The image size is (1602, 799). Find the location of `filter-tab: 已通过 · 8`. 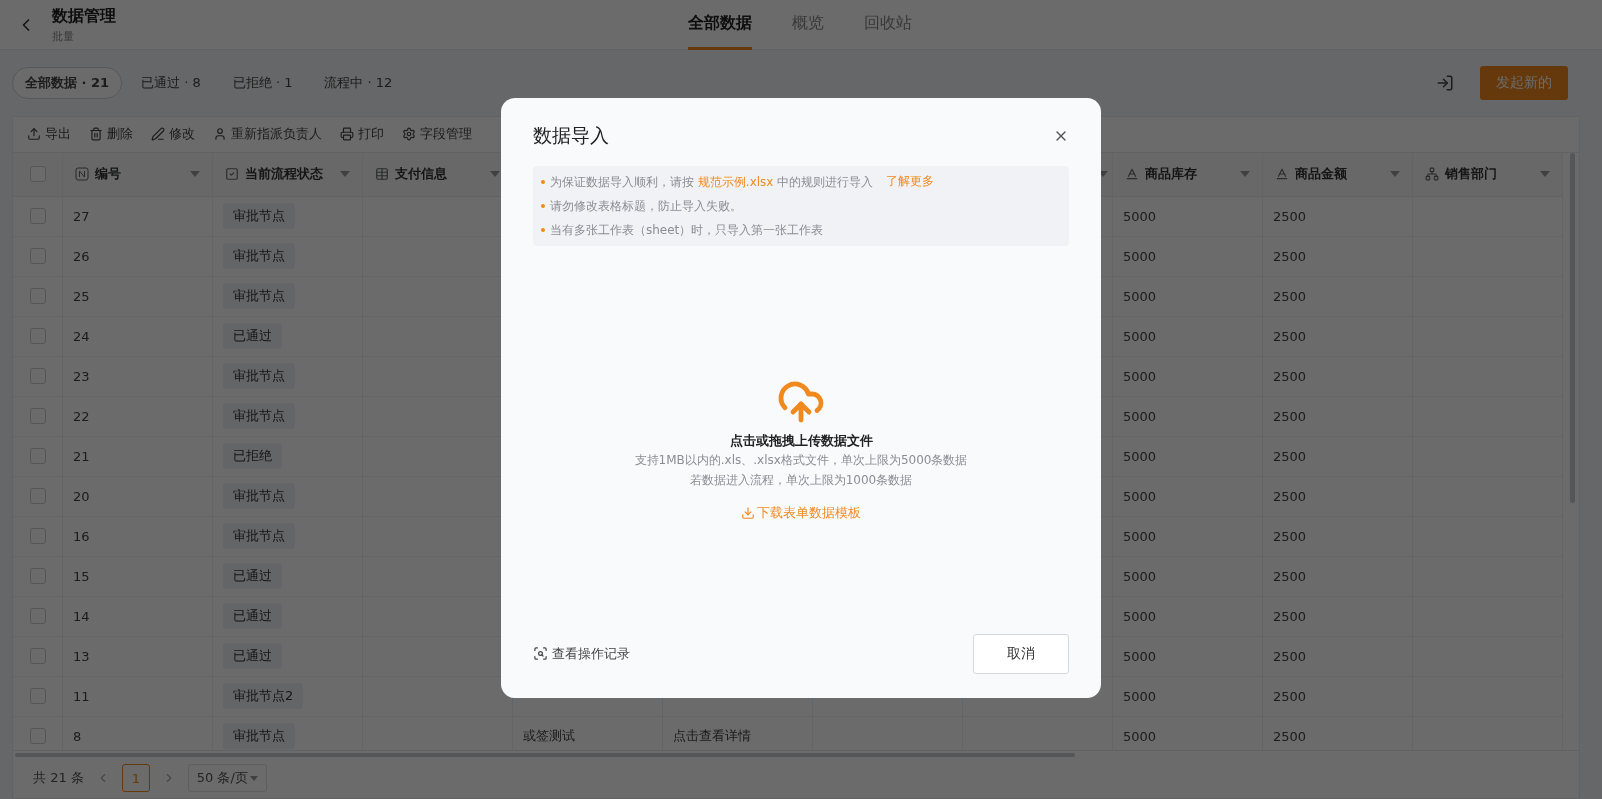

filter-tab: 已通过 · 8 is located at coordinates (171, 83).